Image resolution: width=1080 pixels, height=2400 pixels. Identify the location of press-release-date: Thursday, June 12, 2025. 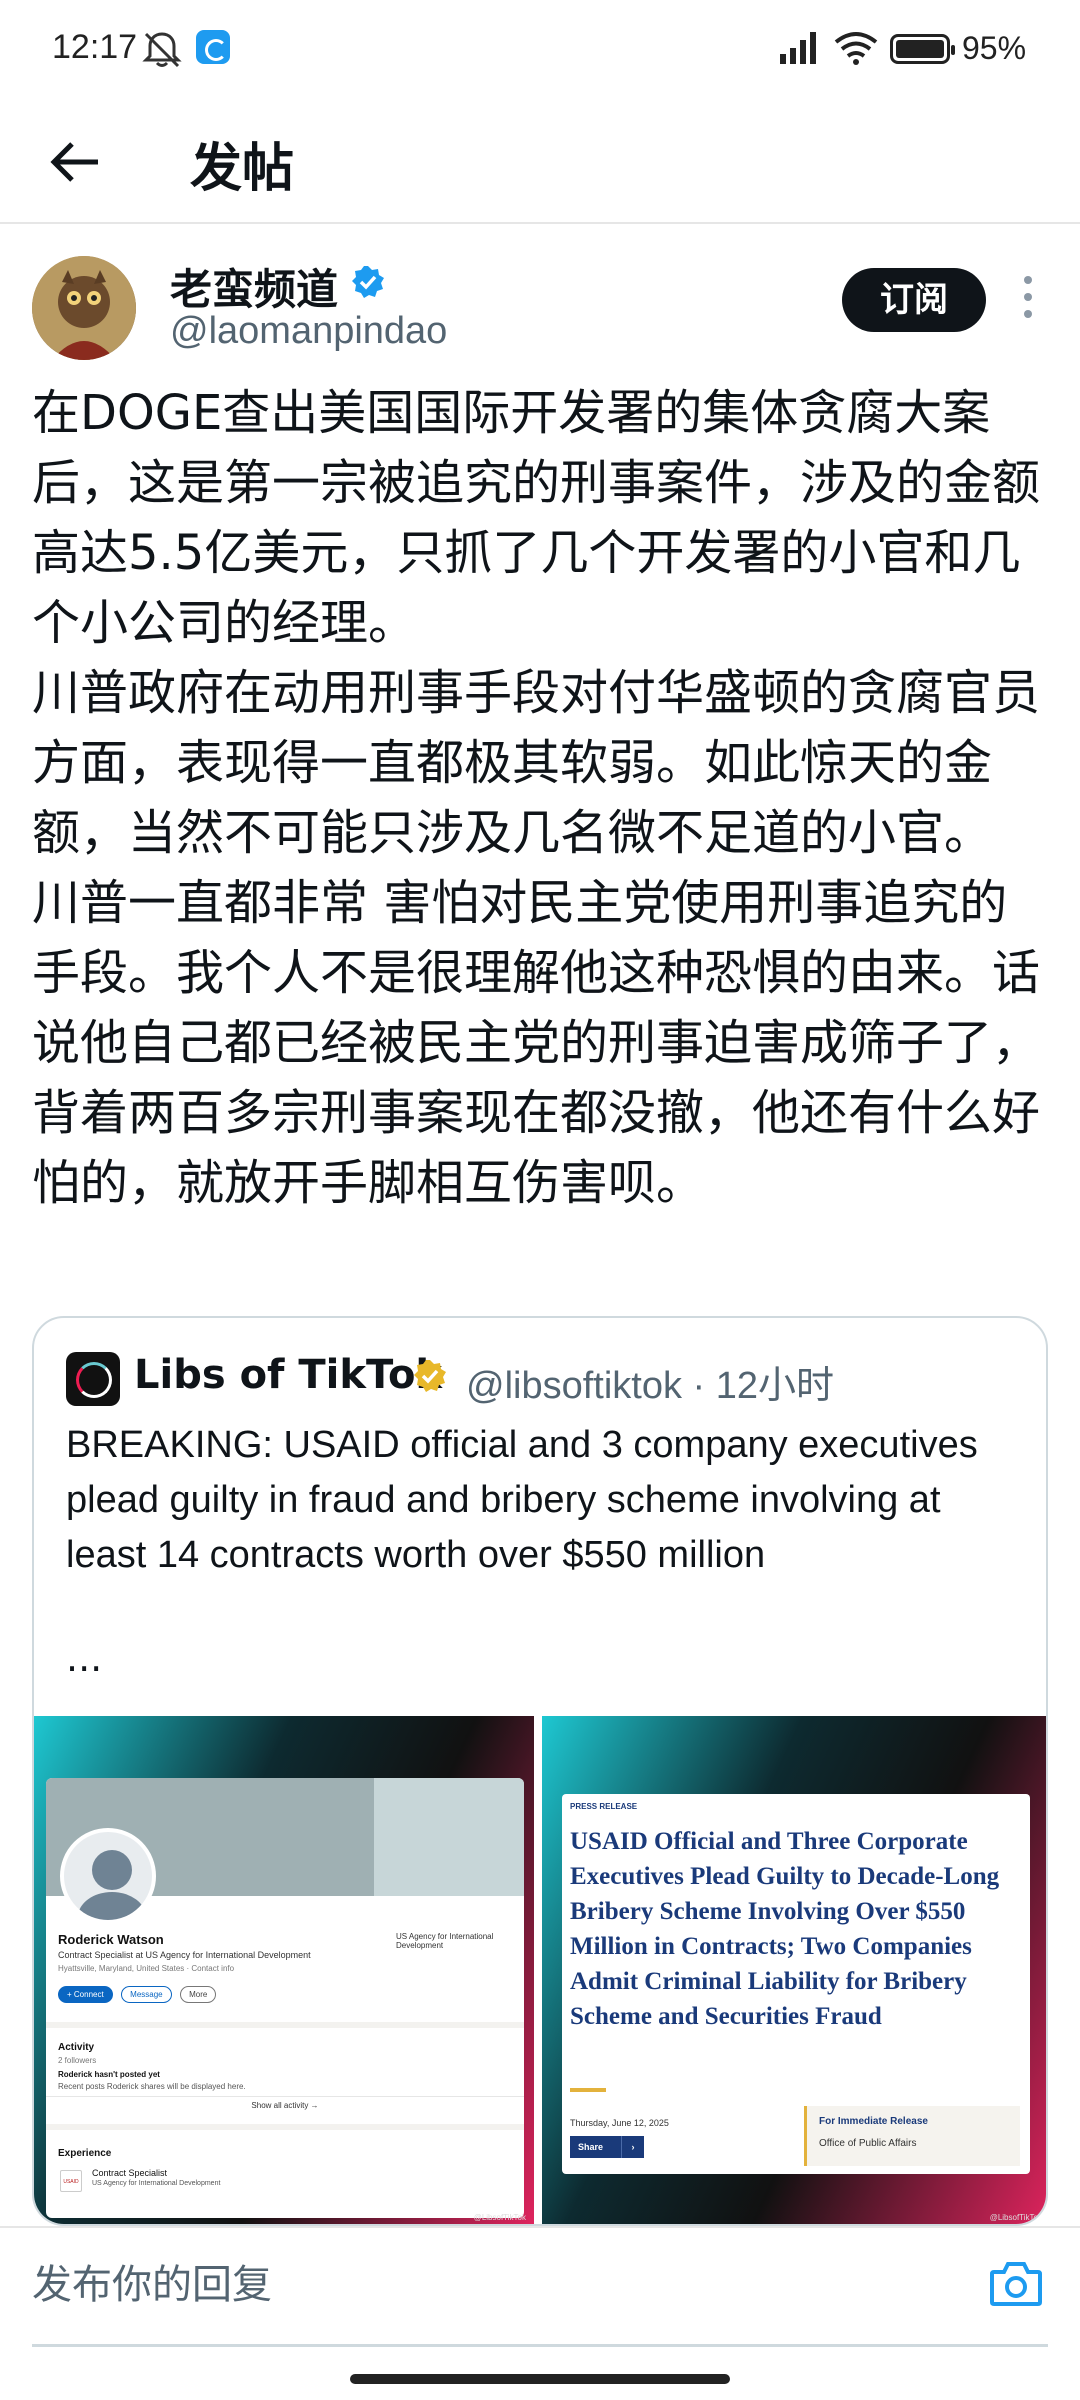
(619, 2123).